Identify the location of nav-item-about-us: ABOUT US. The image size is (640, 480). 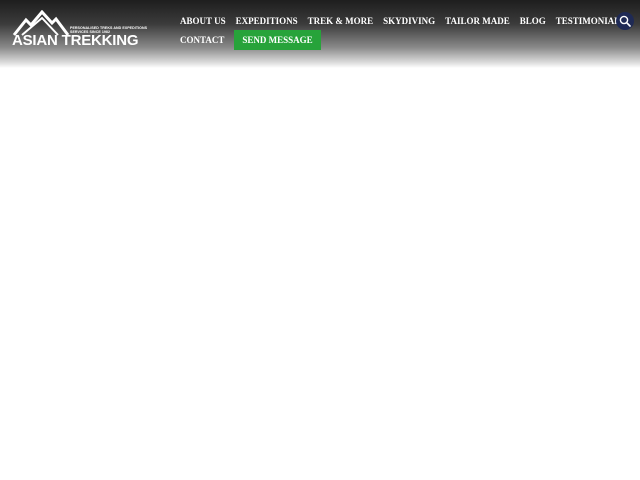
(203, 21).